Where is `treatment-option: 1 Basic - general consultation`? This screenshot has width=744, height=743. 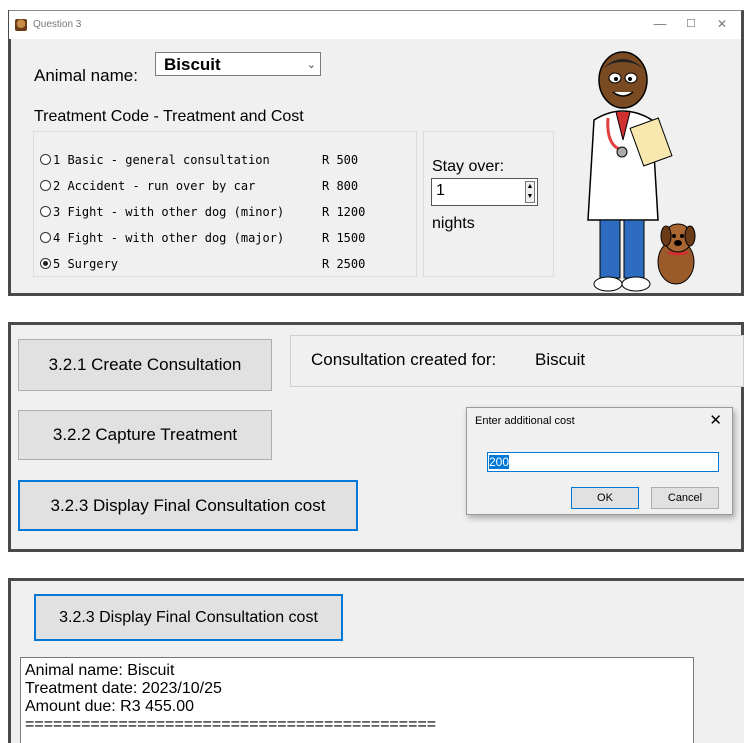
treatment-option: 1 Basic - general consultation is located at coordinates (155, 160).